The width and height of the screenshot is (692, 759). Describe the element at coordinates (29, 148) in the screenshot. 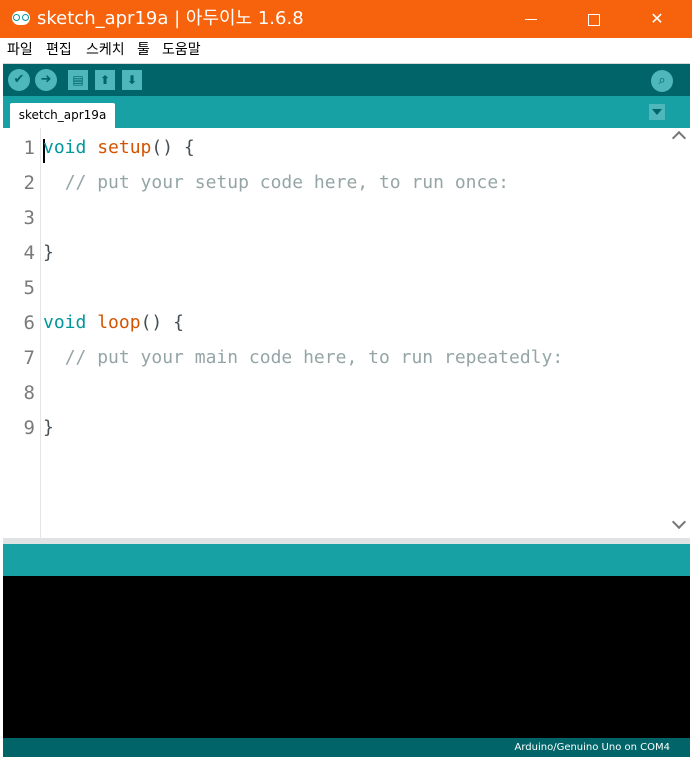

I see `line-number: 1` at that location.